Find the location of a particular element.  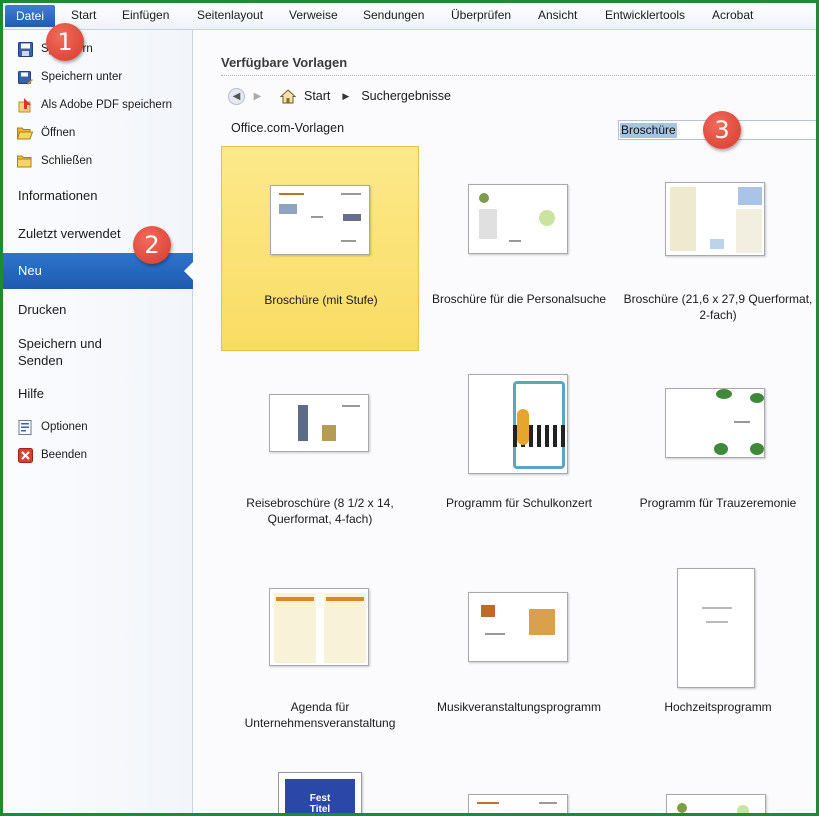

template-thumbnail-fest: Fest Titel is located at coordinates (320, 792).